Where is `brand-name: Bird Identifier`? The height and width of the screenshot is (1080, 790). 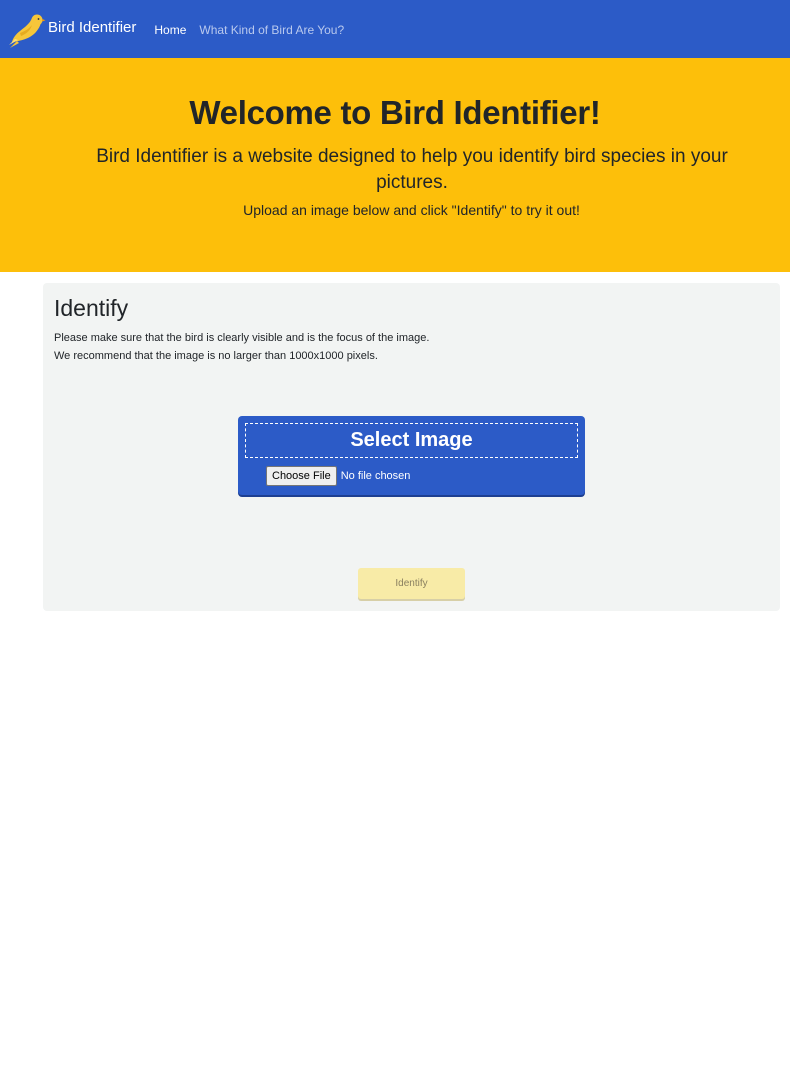
brand-name: Bird Identifier is located at coordinates (92, 27).